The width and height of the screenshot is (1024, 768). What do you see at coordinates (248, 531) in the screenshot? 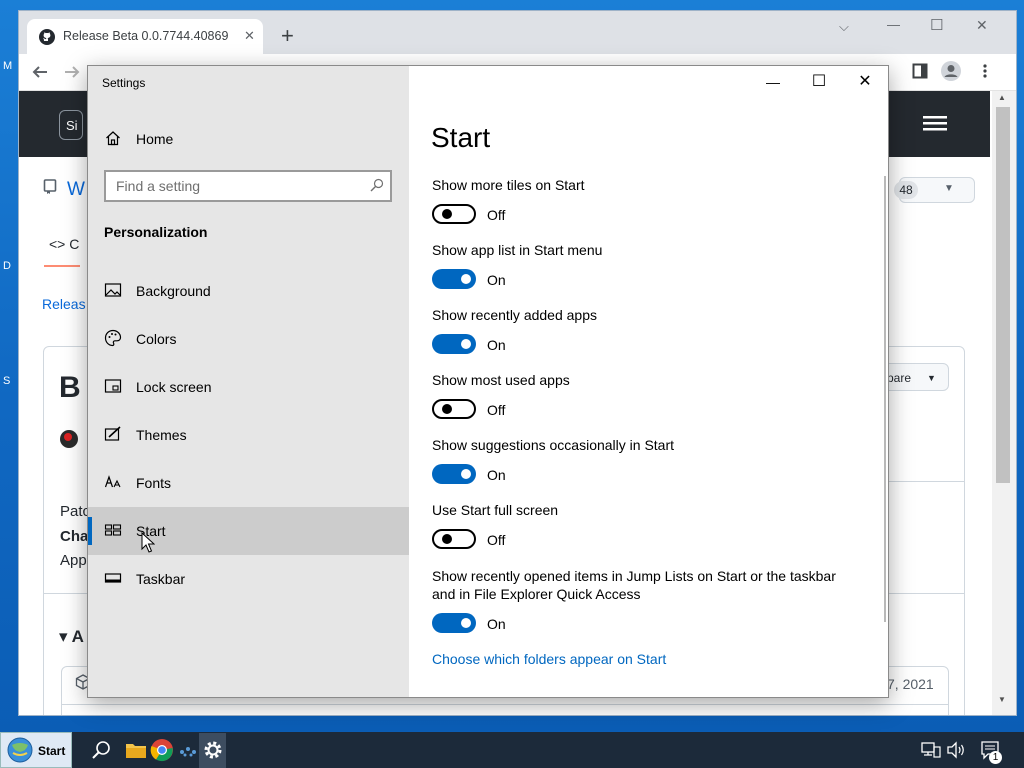
I see `nav-item-start: Start` at bounding box center [248, 531].